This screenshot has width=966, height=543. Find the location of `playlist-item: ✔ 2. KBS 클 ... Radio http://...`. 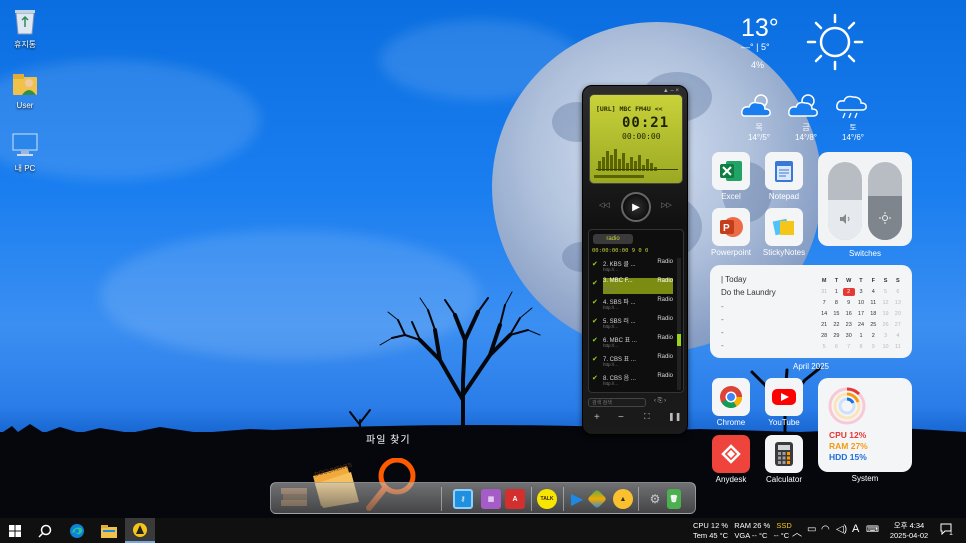

playlist-item: ✔ 2. KBS 클 ... Radio http://... is located at coordinates (632, 267).